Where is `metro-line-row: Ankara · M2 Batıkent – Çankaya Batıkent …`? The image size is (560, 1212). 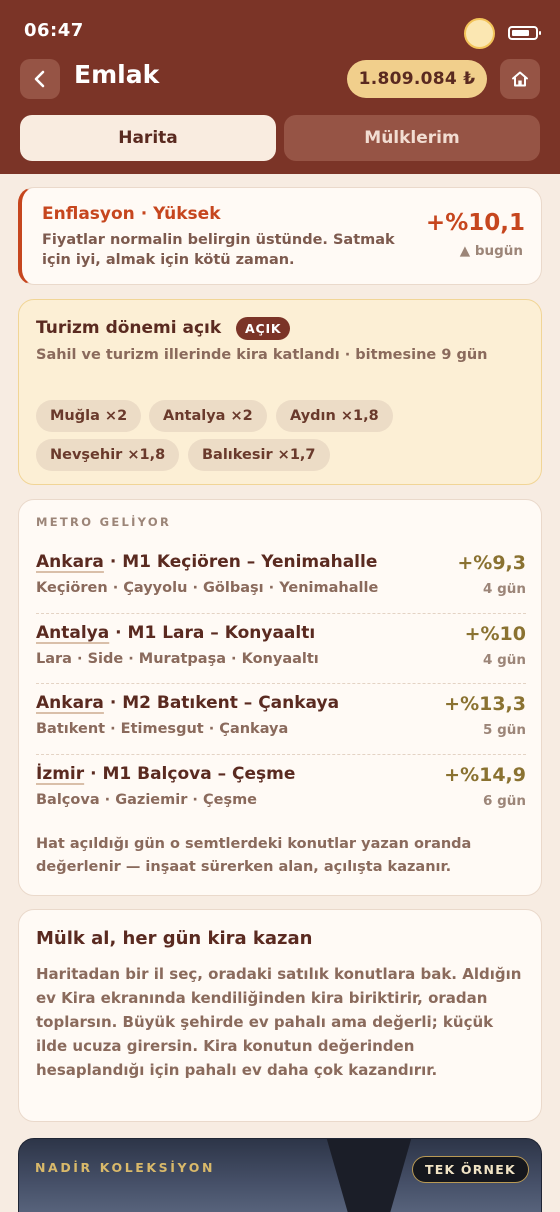 metro-line-row: Ankara · M2 Batıkent – Çankaya Batıkent … is located at coordinates (281, 718).